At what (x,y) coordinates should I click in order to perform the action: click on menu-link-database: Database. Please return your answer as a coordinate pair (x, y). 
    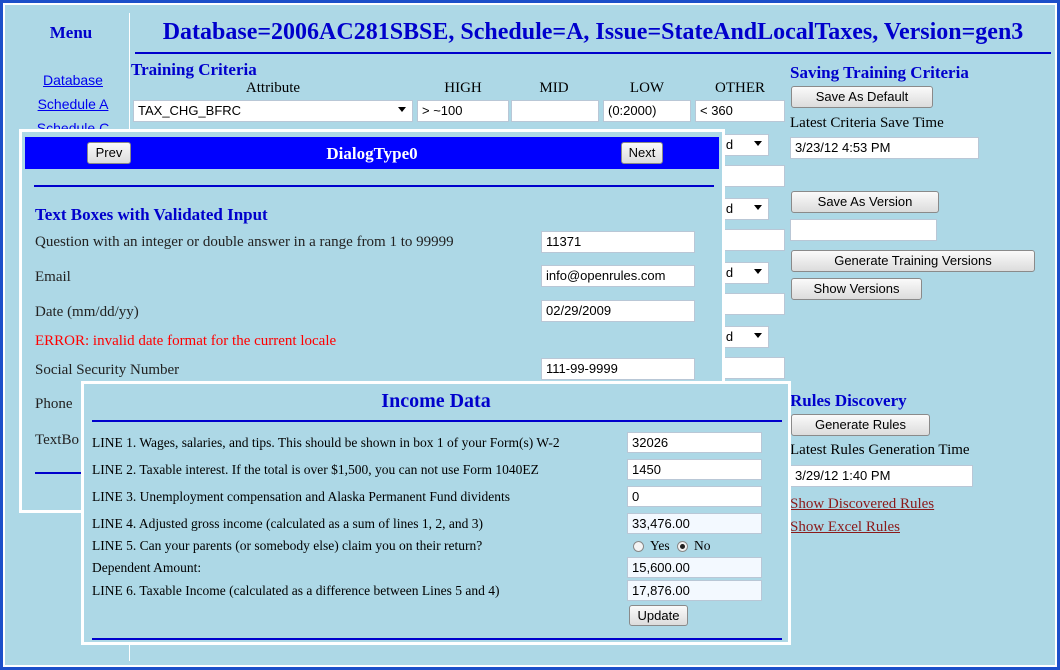
    Looking at the image, I should click on (73, 80).